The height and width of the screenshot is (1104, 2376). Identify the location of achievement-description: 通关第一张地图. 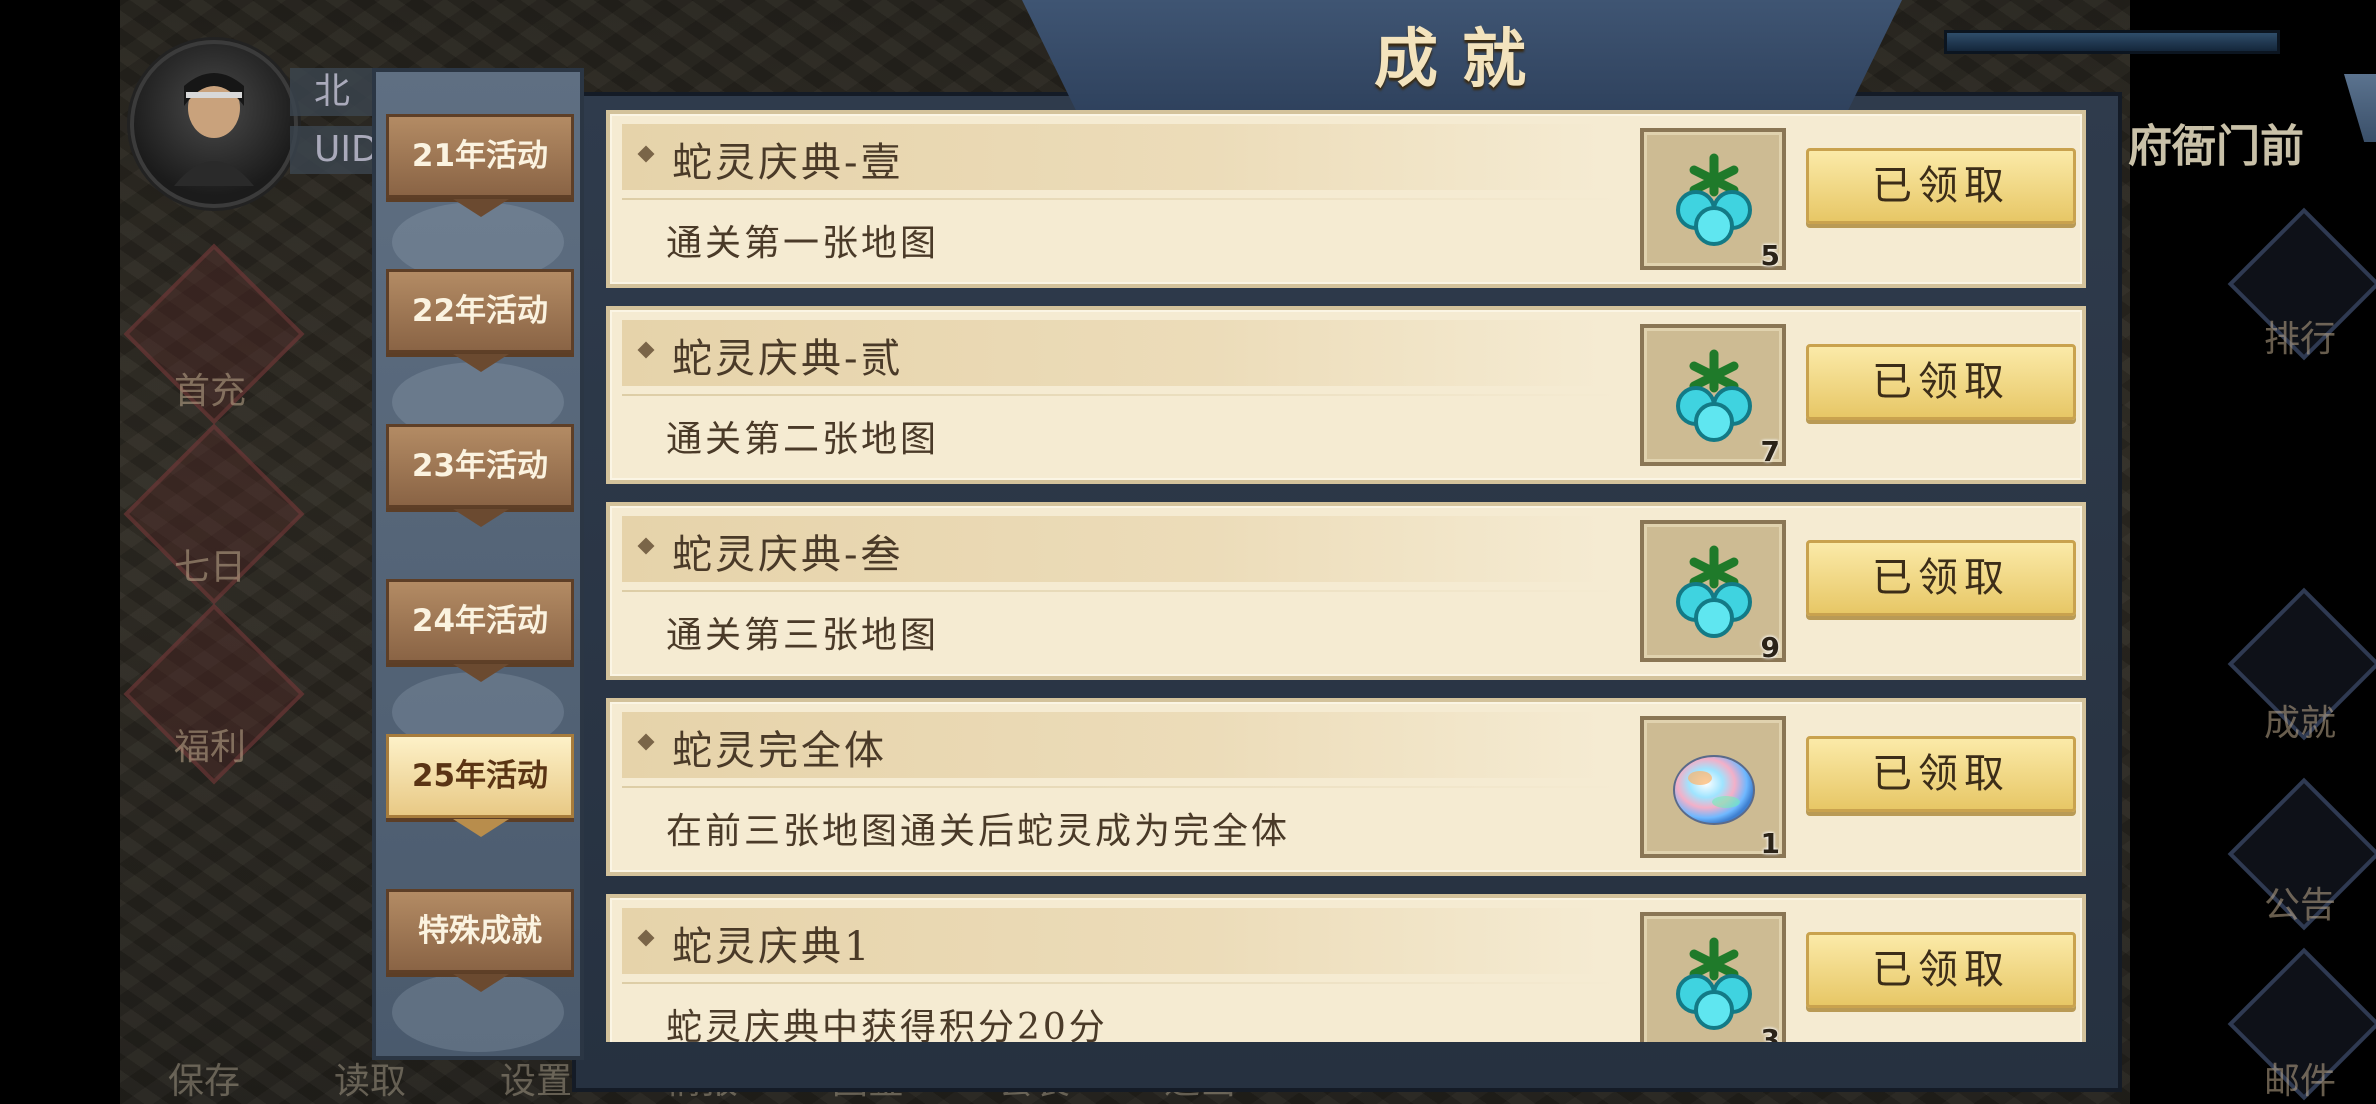
(803, 243).